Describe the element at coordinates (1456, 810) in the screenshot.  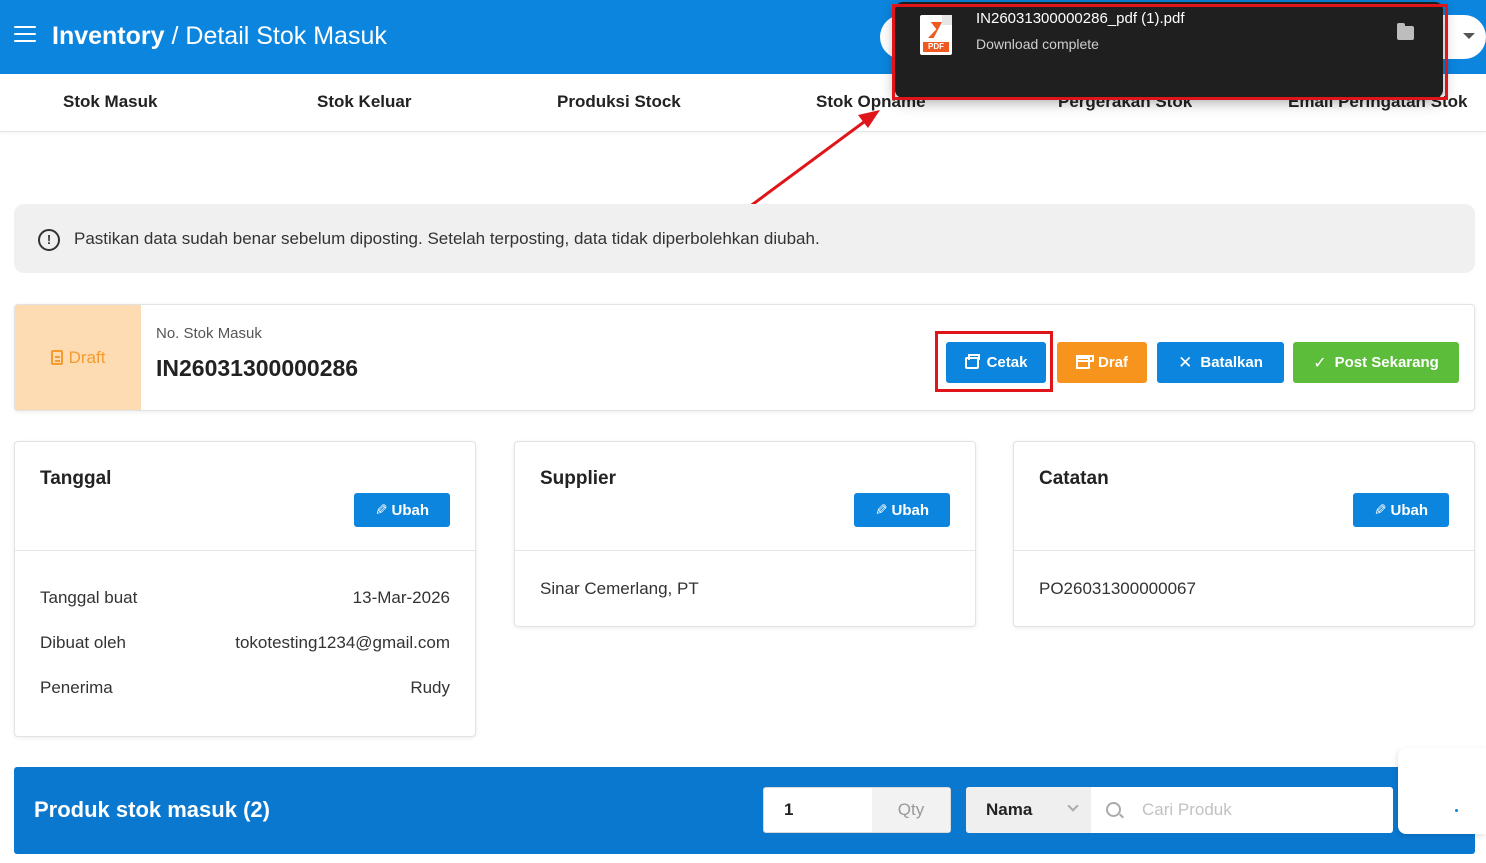
I see `widget-dot-icon` at that location.